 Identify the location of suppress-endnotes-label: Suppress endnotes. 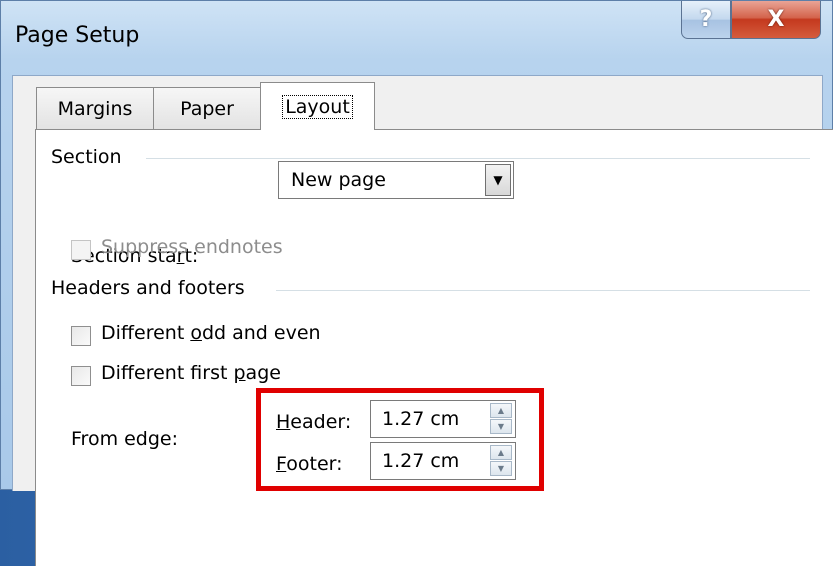
(192, 247).